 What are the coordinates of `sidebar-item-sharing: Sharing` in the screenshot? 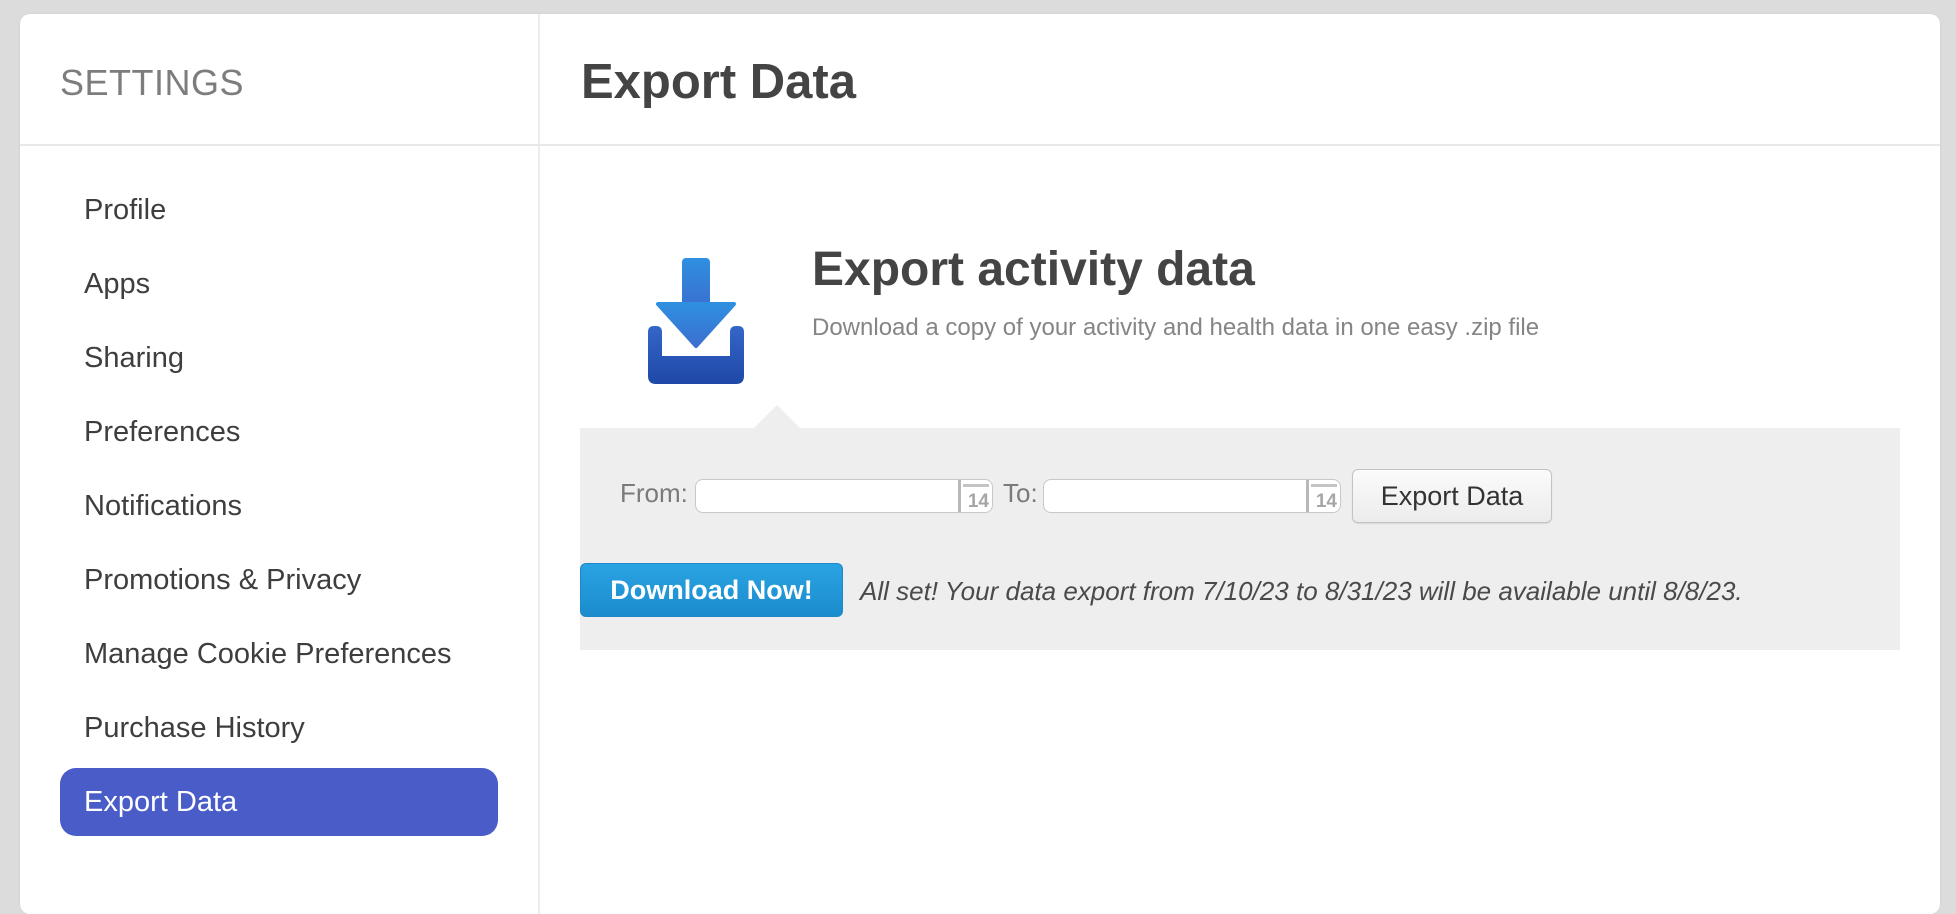 It's located at (279, 358).